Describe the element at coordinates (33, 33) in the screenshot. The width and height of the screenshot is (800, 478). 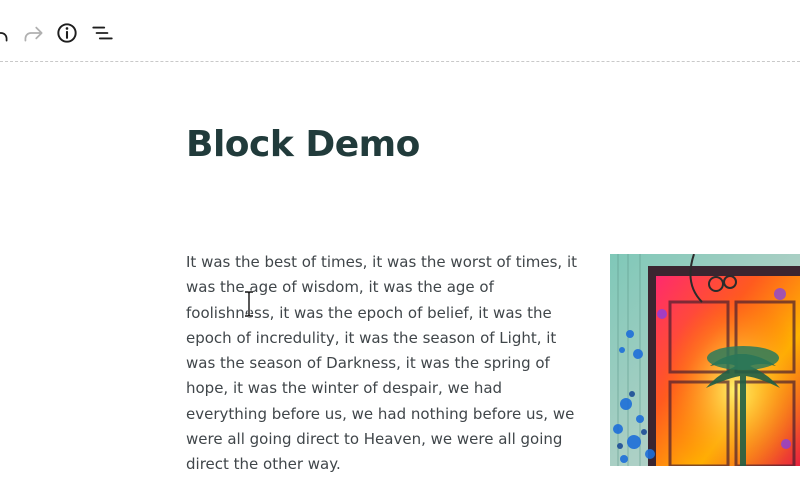
I see `redo-icon` at that location.